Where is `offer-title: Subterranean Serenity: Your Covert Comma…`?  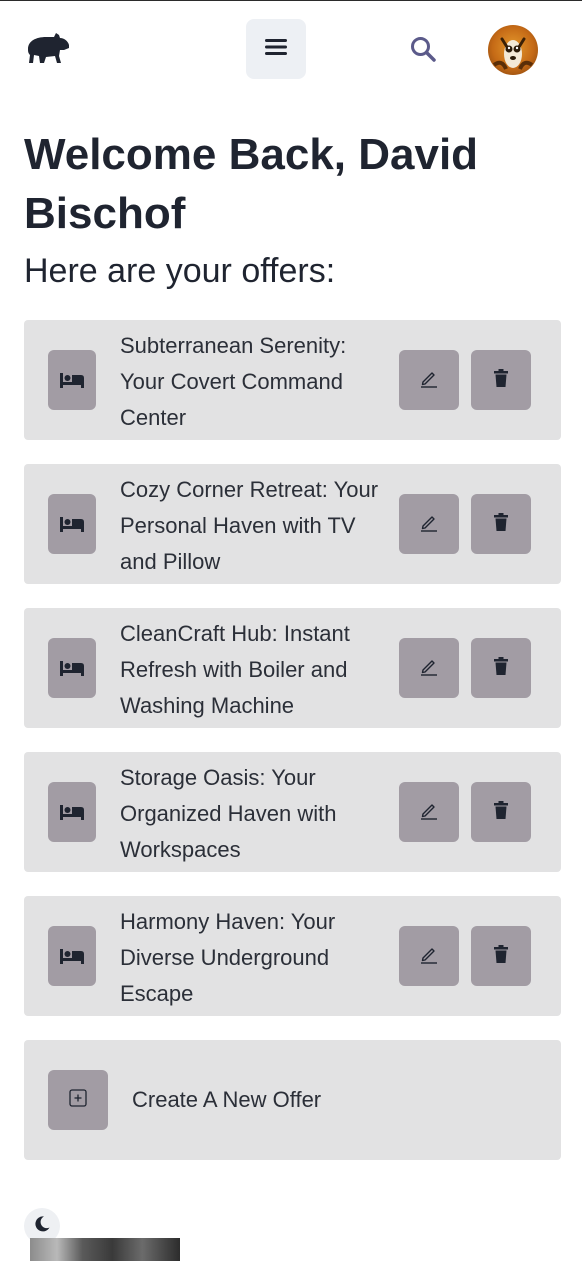
offer-title: Subterranean Serenity: Your Covert Comma… is located at coordinates (251, 382).